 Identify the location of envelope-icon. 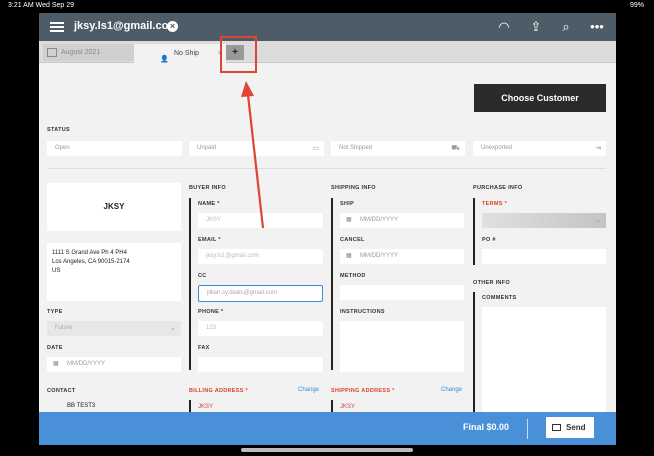
(556, 427).